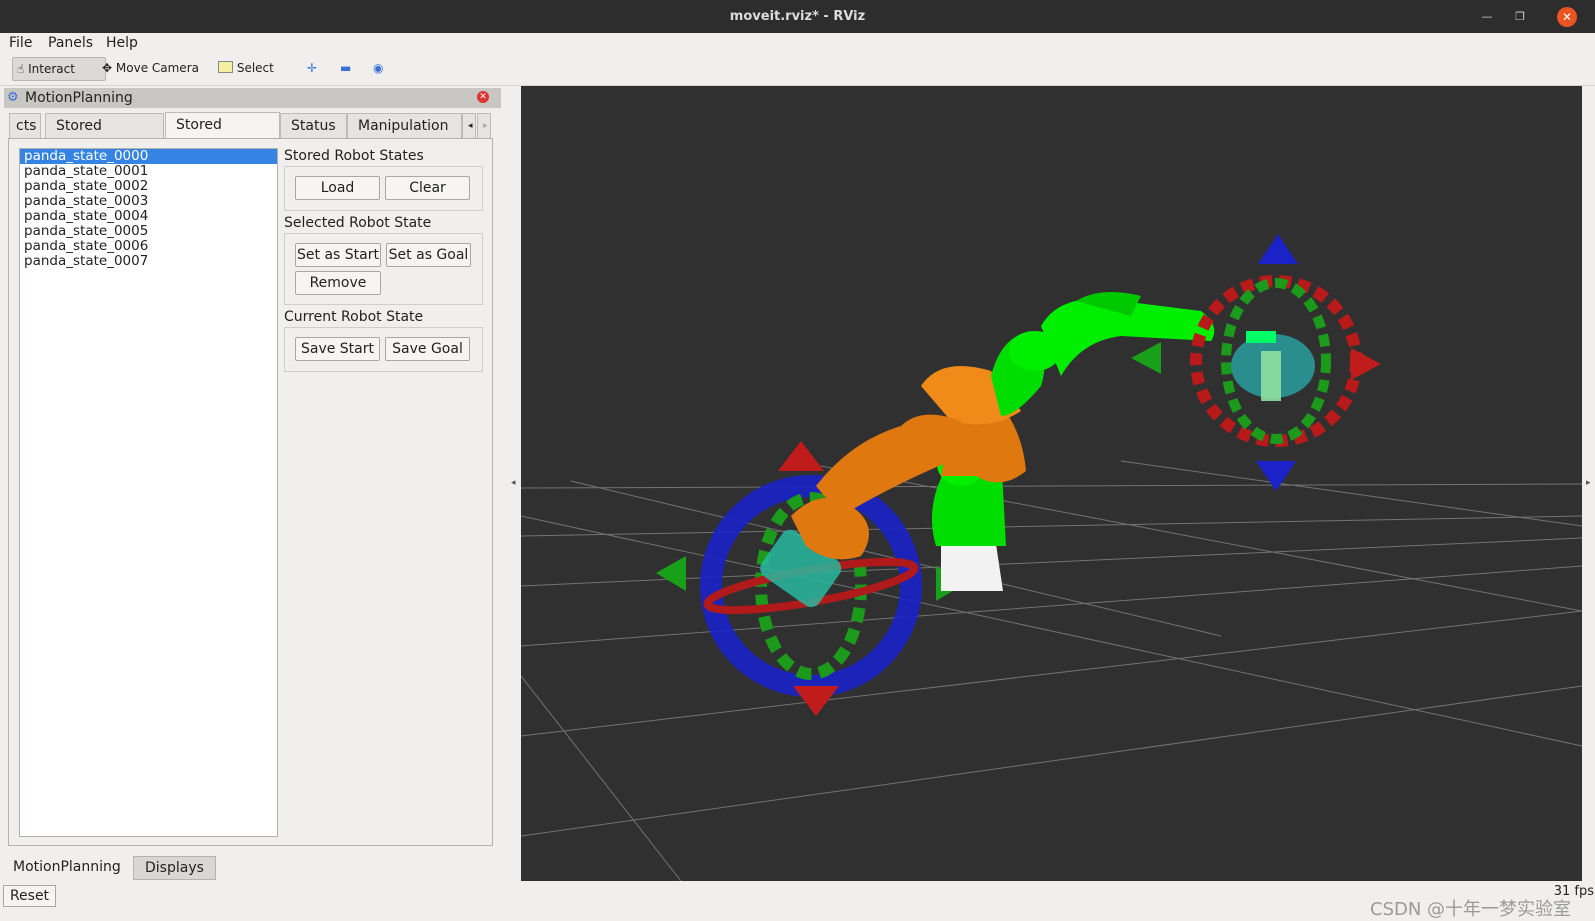  I want to click on save-goal-button: Save Goal, so click(427, 349).